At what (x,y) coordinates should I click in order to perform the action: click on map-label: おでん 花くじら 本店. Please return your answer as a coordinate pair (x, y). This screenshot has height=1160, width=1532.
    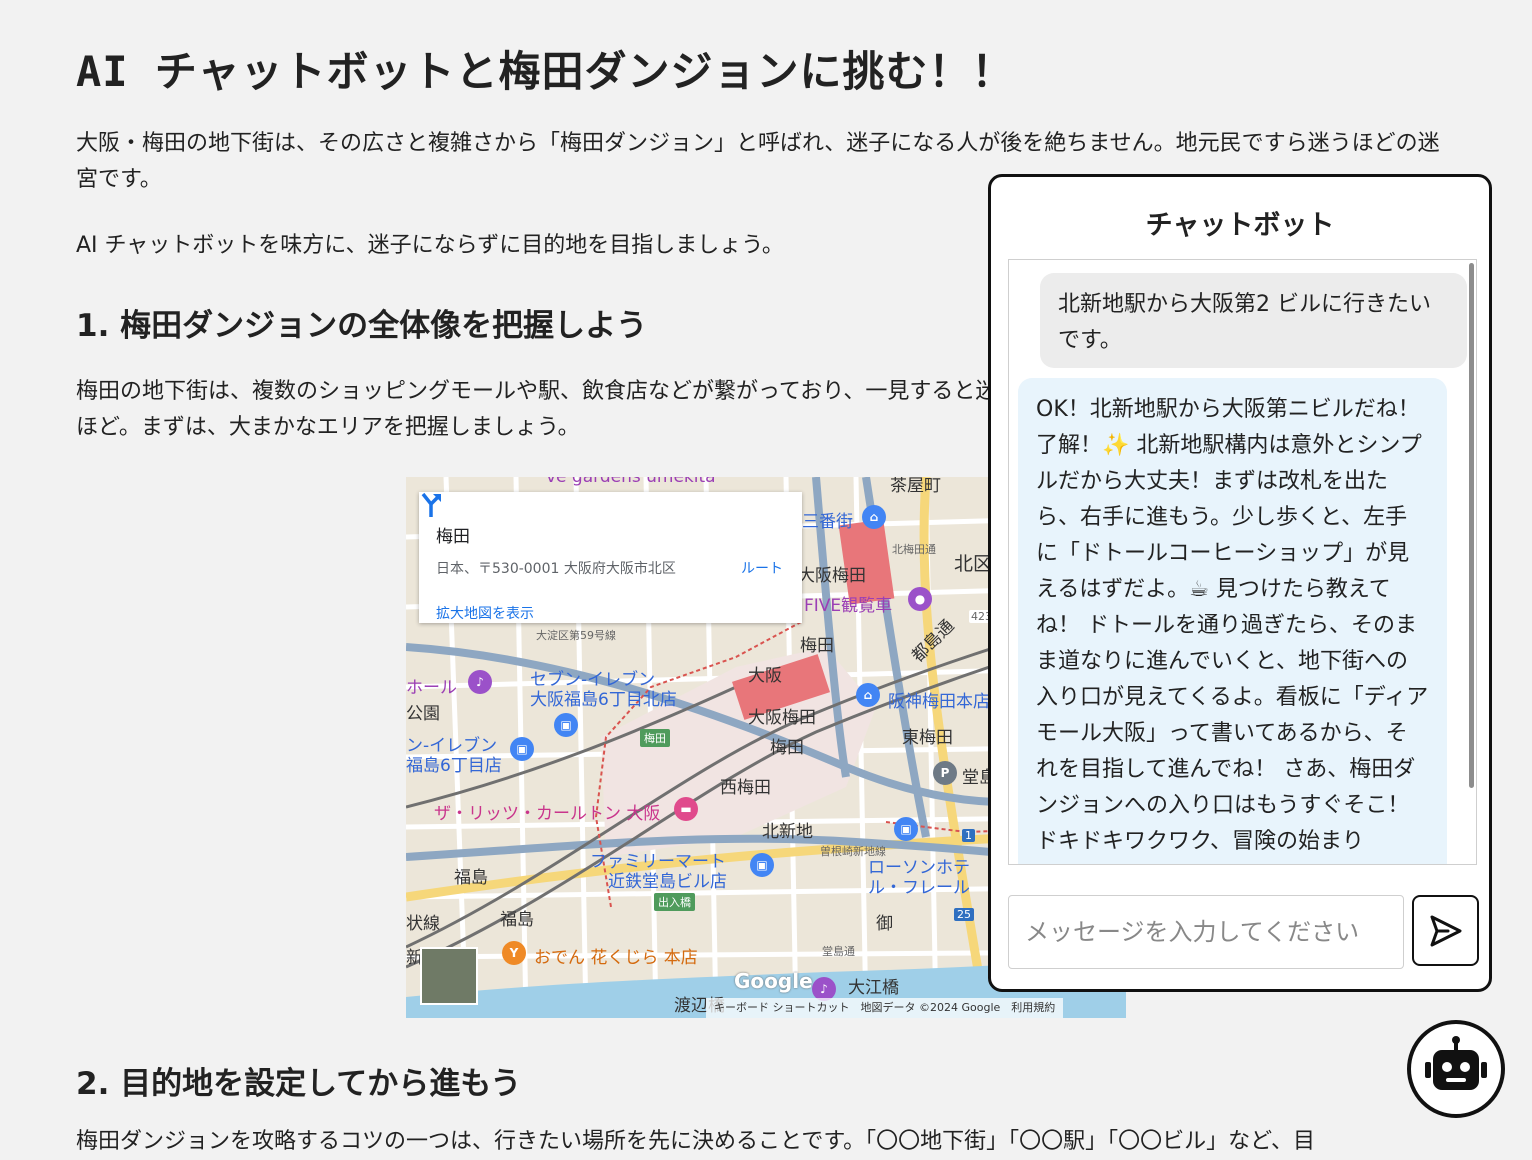
    Looking at the image, I should click on (616, 958).